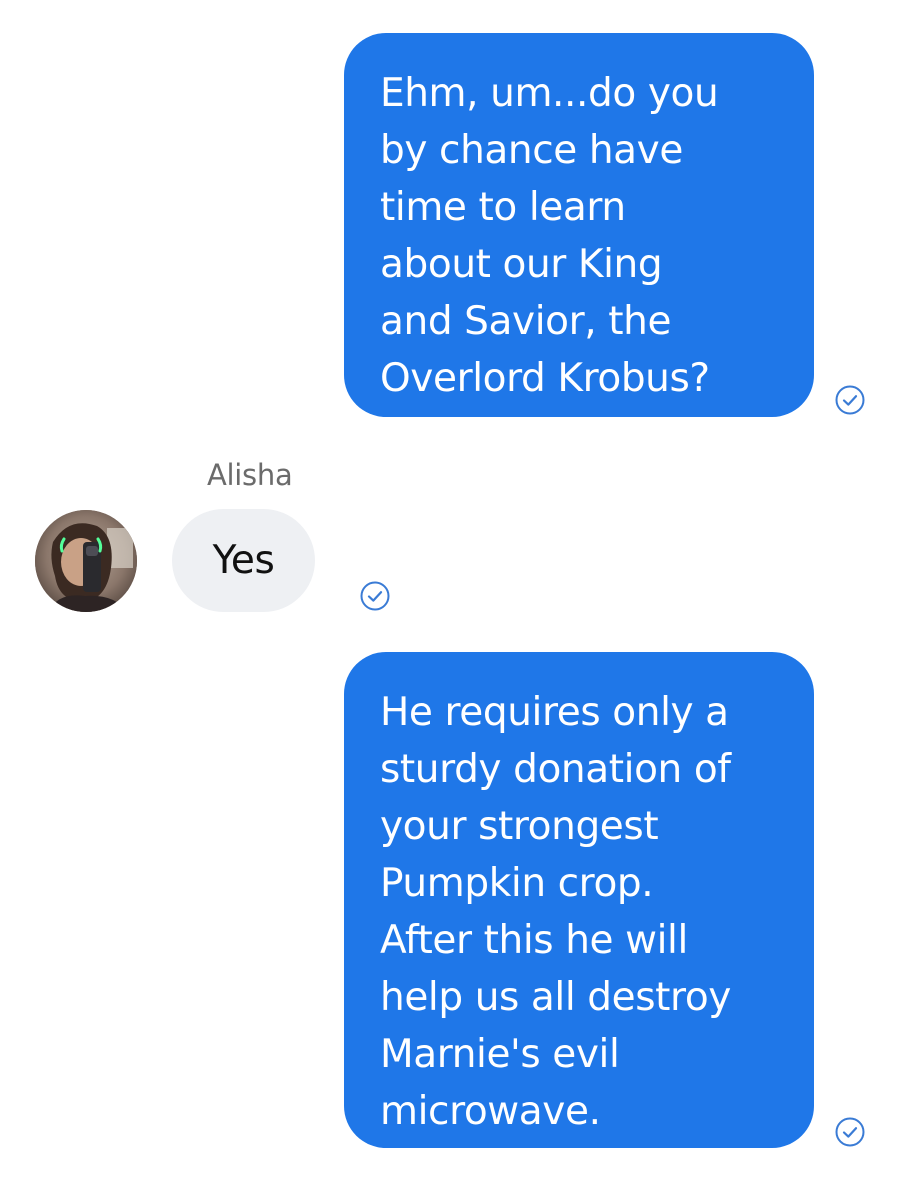  What do you see at coordinates (243, 560) in the screenshot?
I see `incoming-message-bubble: Yes` at bounding box center [243, 560].